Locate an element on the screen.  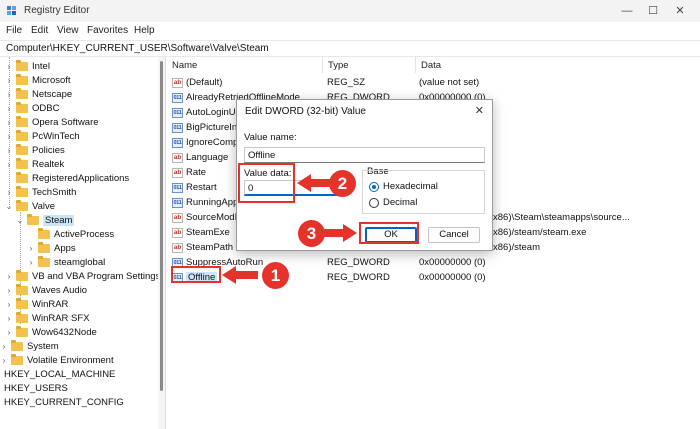
annotation-arrows is located at coordinates (289, 229).